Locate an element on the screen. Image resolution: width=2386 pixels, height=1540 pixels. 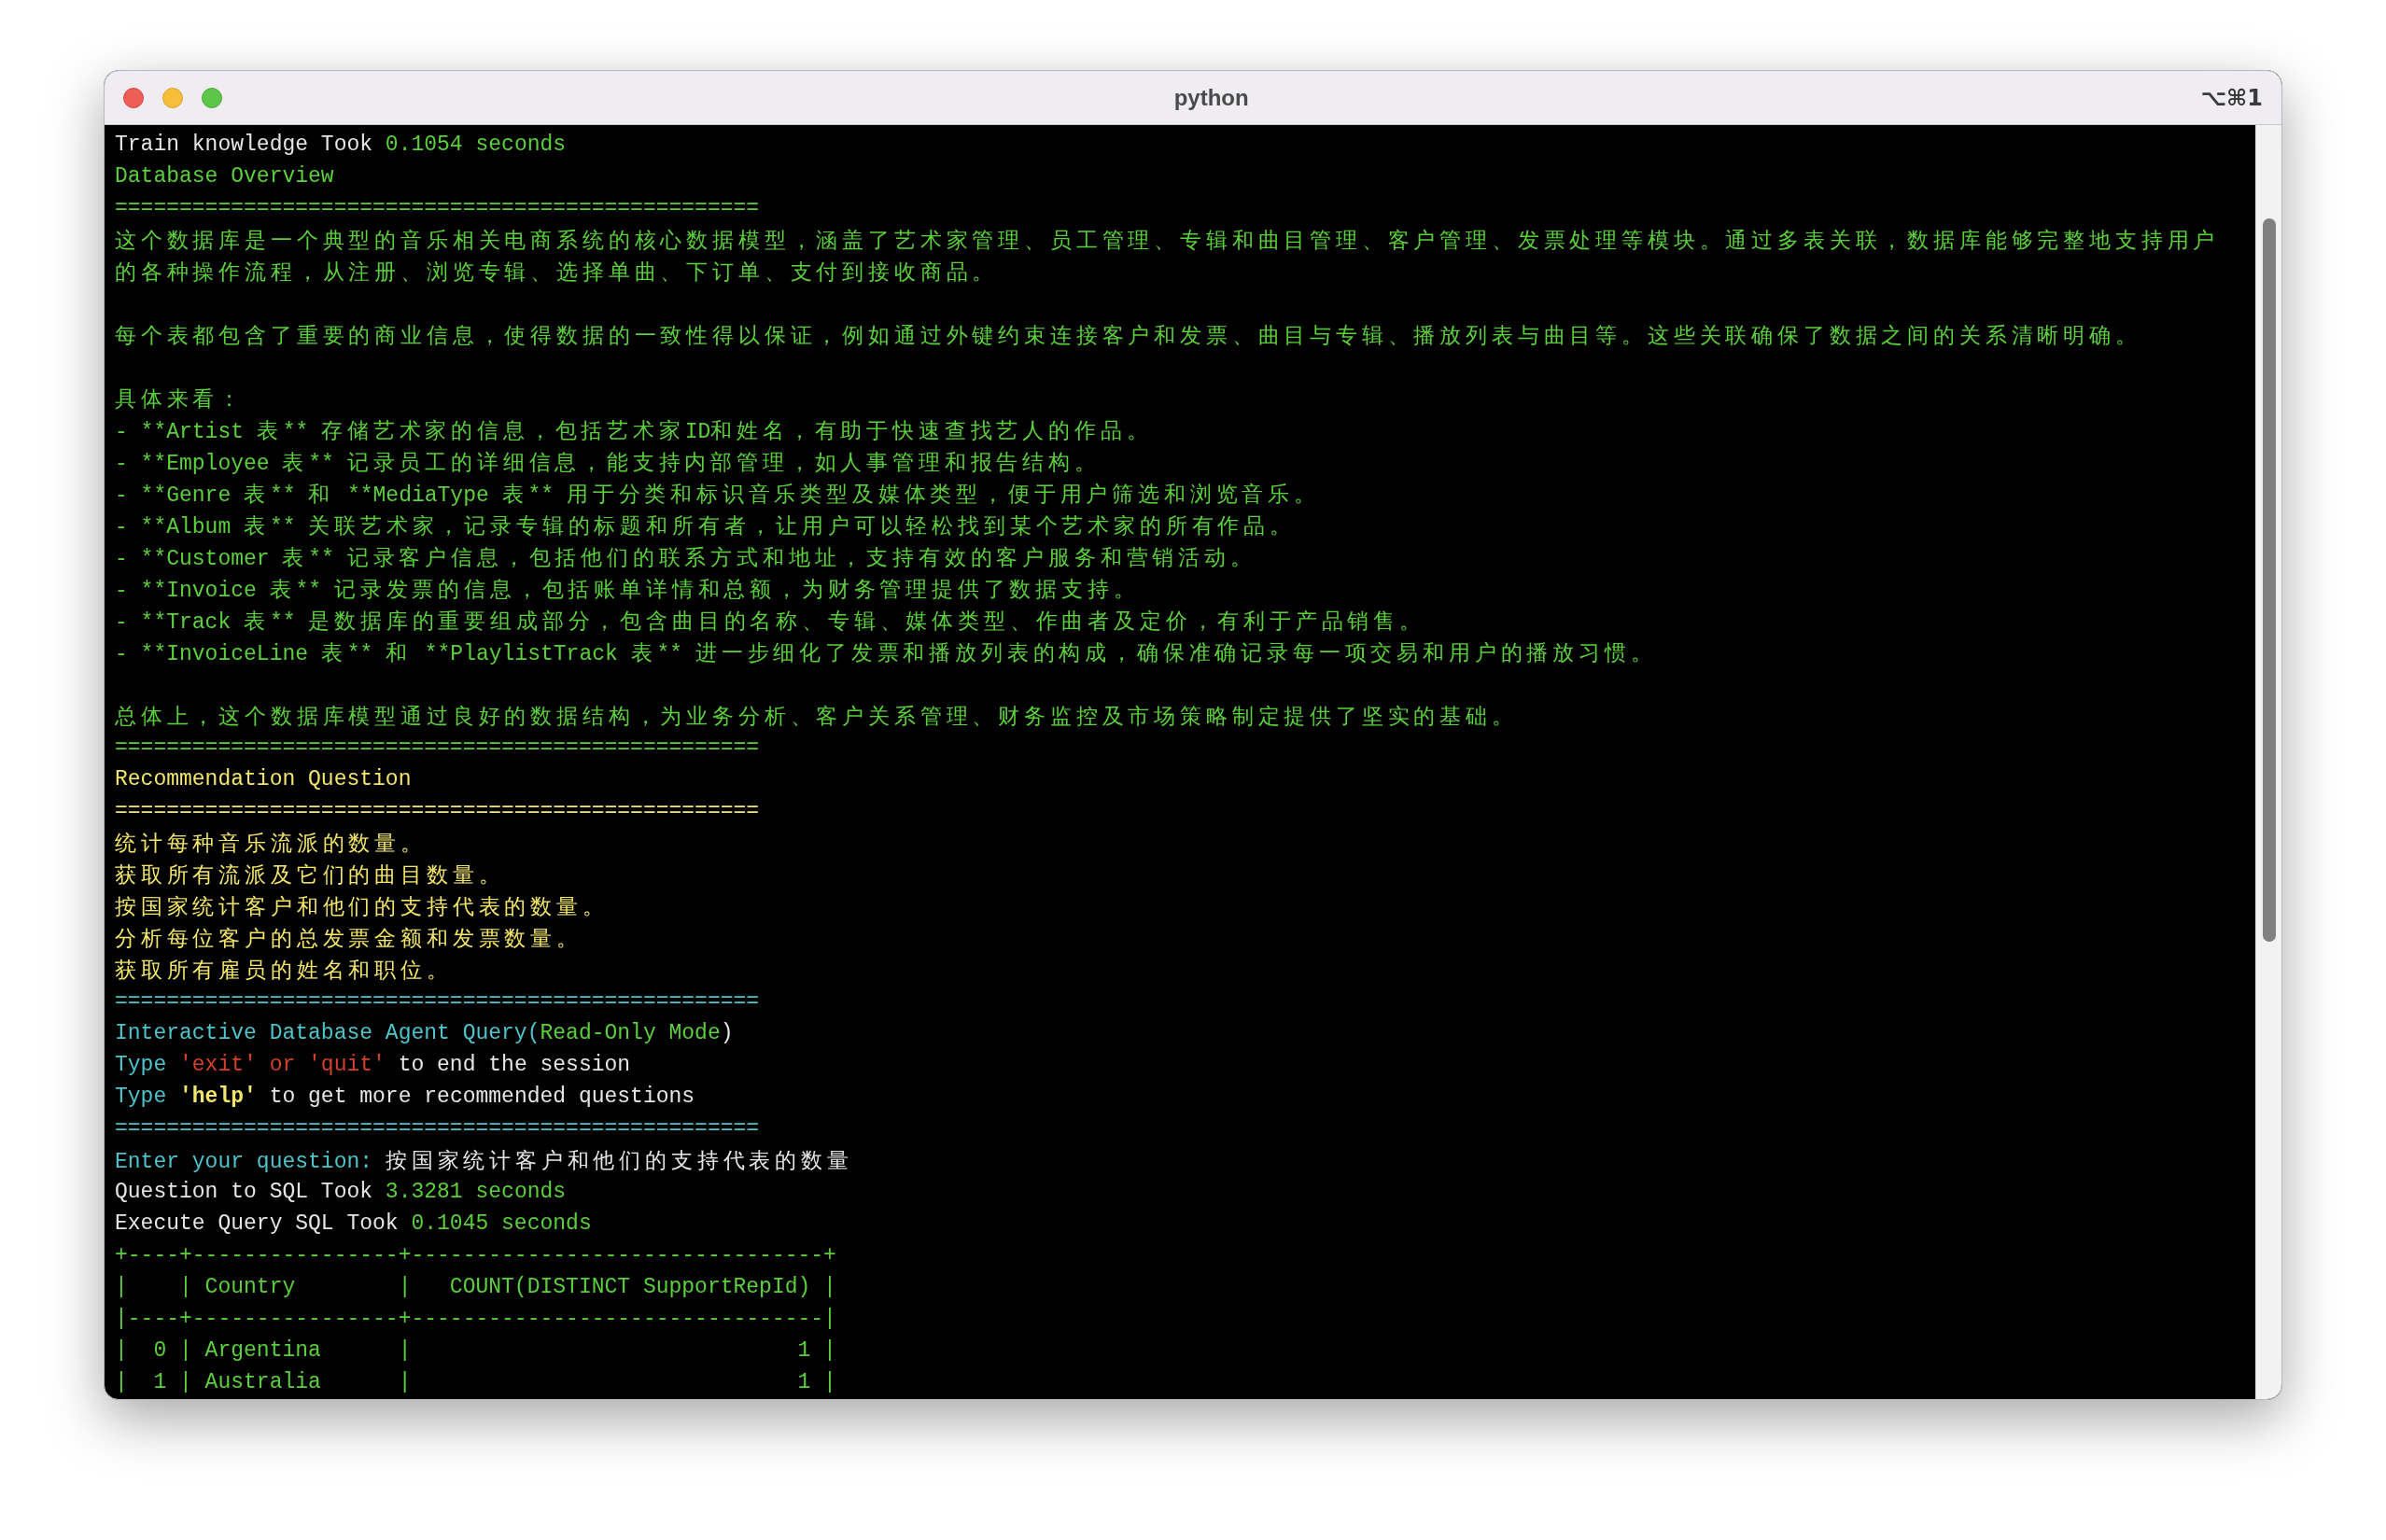
terminal-line: Recommendation Question is located at coordinates (263, 779).